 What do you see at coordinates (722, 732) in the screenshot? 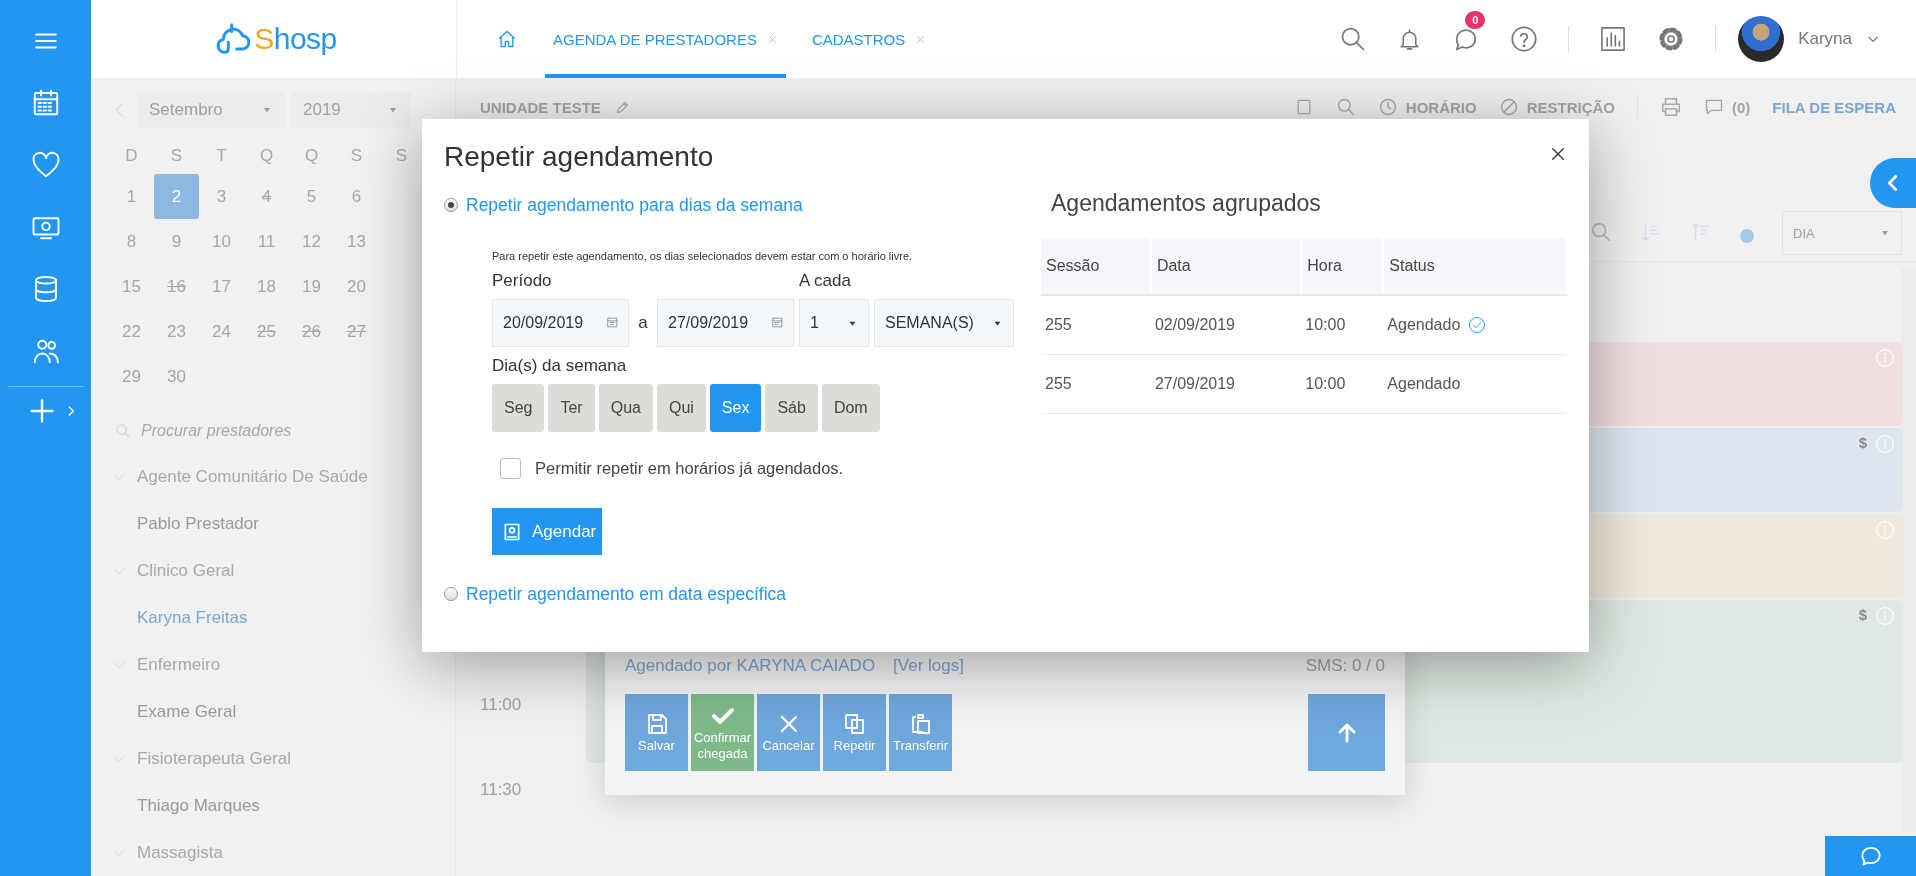
I see `confirm-button: Confirmar chegada` at bounding box center [722, 732].